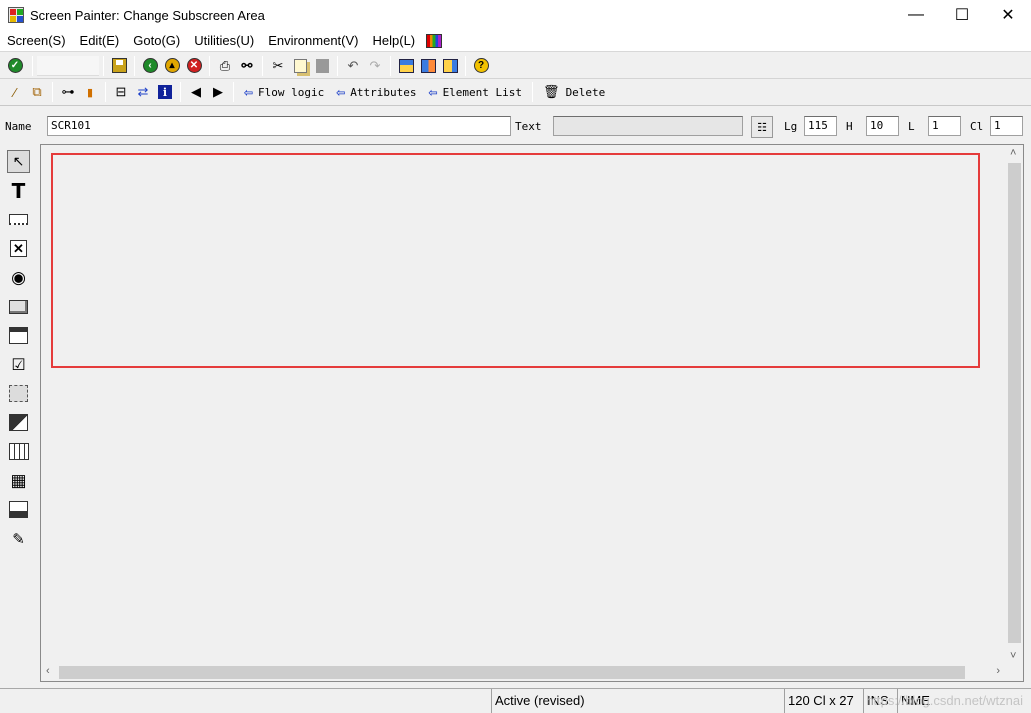 The width and height of the screenshot is (1031, 713). What do you see at coordinates (279, 126) in the screenshot?
I see `name-field: SCR101` at bounding box center [279, 126].